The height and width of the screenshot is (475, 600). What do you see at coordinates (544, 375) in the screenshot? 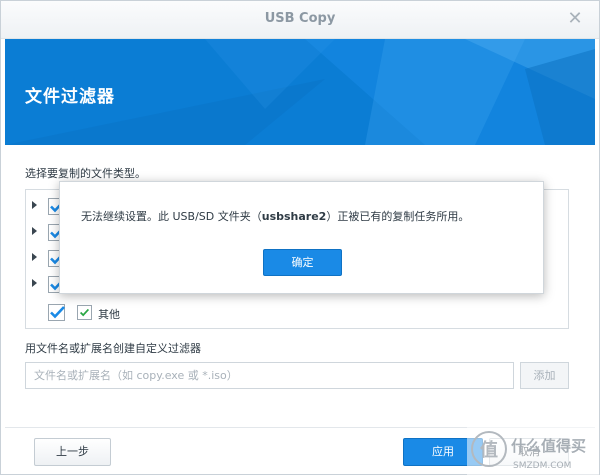
I see `add-filter-button: 添加` at bounding box center [544, 375].